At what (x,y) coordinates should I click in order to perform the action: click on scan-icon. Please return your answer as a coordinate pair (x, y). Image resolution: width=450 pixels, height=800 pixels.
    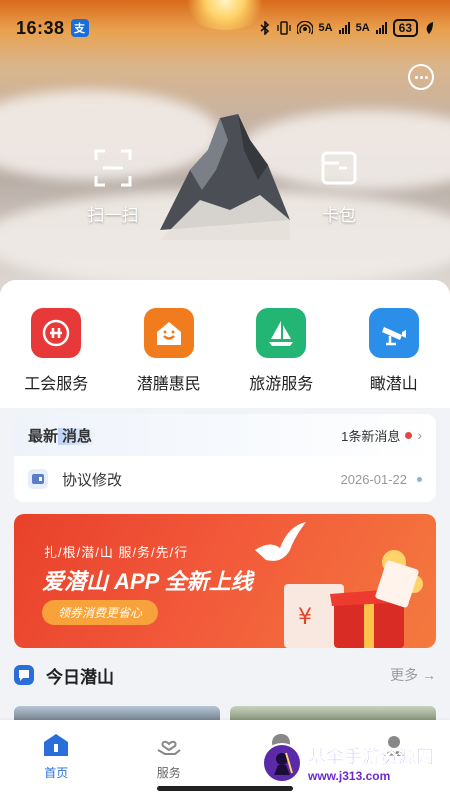
    Looking at the image, I should click on (113, 168).